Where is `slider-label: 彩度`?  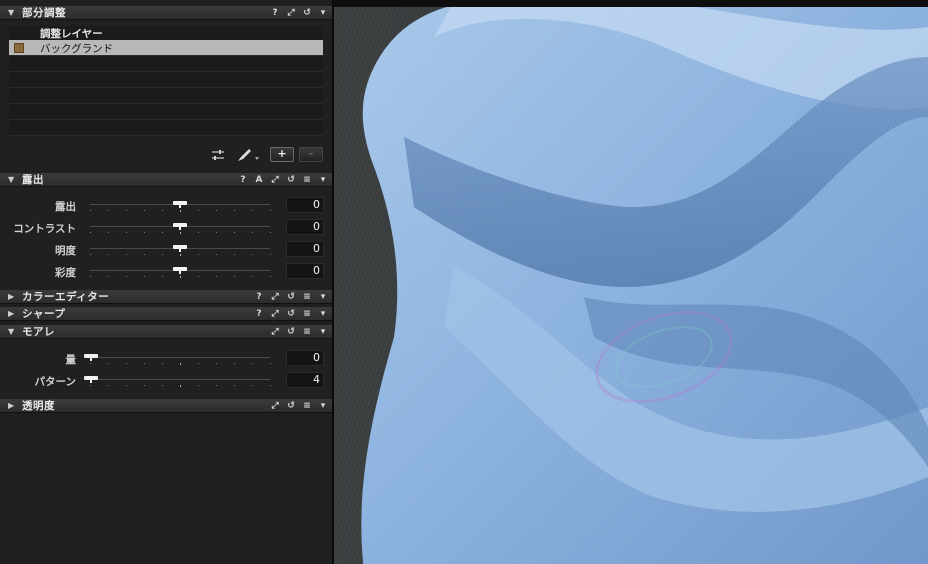 slider-label: 彩度 is located at coordinates (65, 273).